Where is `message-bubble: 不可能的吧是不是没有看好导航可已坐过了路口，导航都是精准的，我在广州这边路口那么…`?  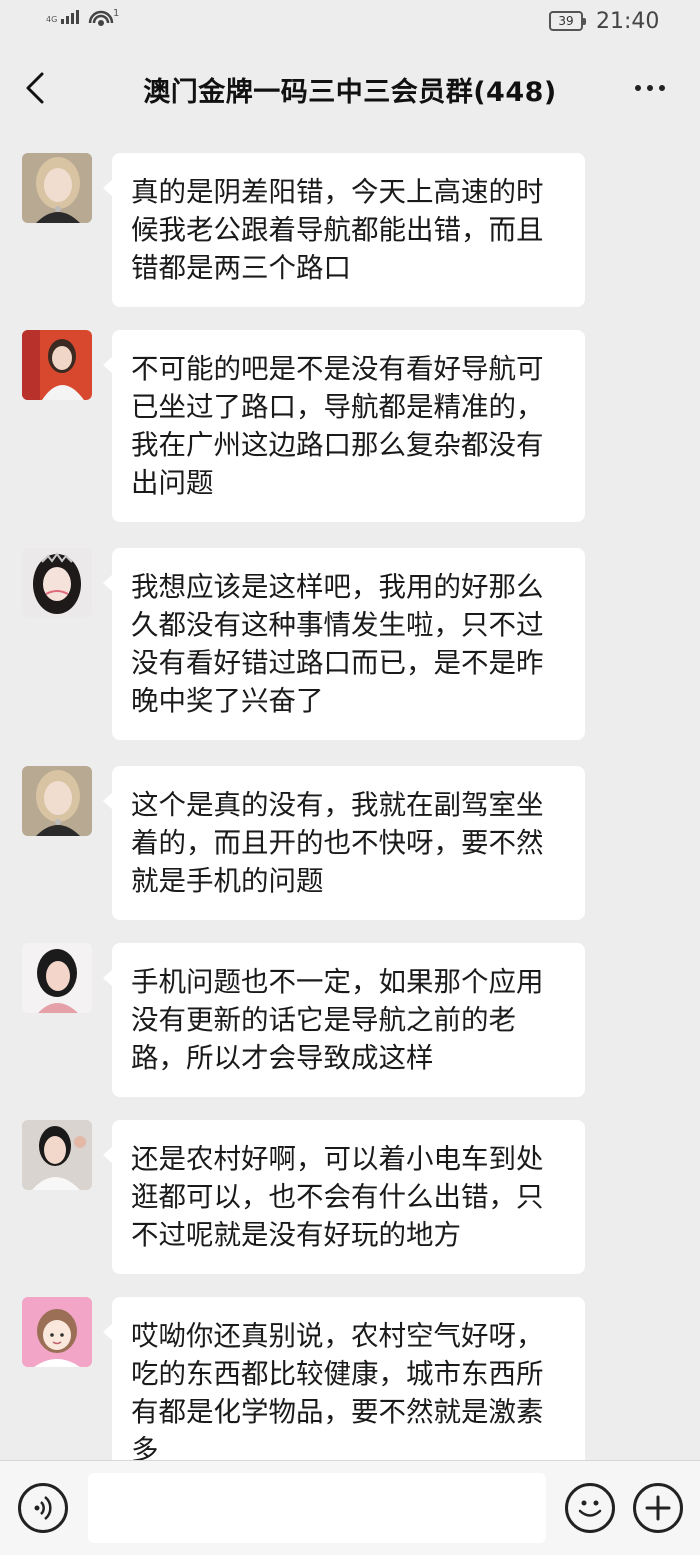
message-bubble: 不可能的吧是不是没有看好导航可已坐过了路口，导航都是精准的，我在广州这边路口那么… is located at coordinates (344, 426).